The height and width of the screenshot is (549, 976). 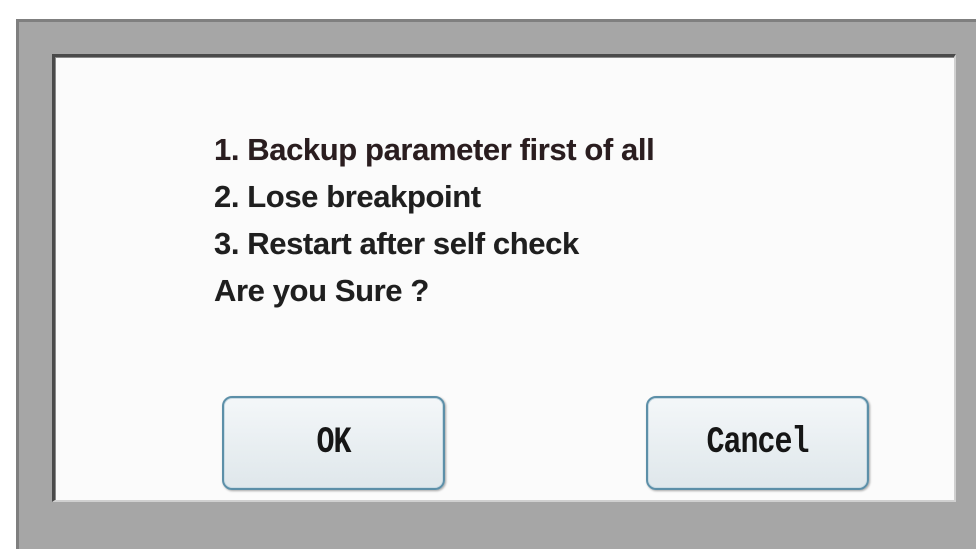 I want to click on confirm-question: Are you Sure ?, so click(x=321, y=290).